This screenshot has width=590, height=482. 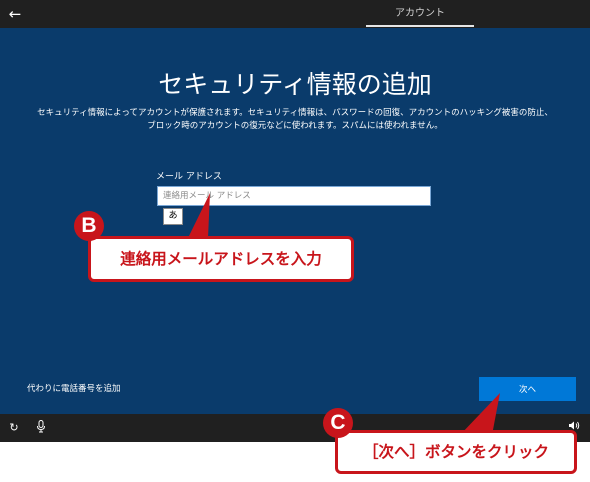 What do you see at coordinates (480, 414) in the screenshot?
I see `callout-c-pointer` at bounding box center [480, 414].